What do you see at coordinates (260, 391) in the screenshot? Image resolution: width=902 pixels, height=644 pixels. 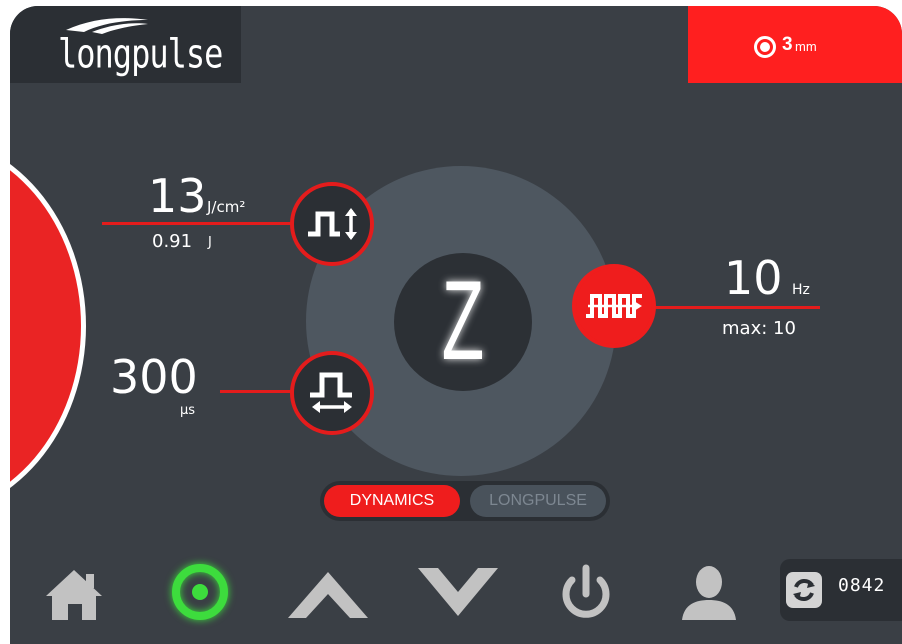 I see `pulse-width-line` at bounding box center [260, 391].